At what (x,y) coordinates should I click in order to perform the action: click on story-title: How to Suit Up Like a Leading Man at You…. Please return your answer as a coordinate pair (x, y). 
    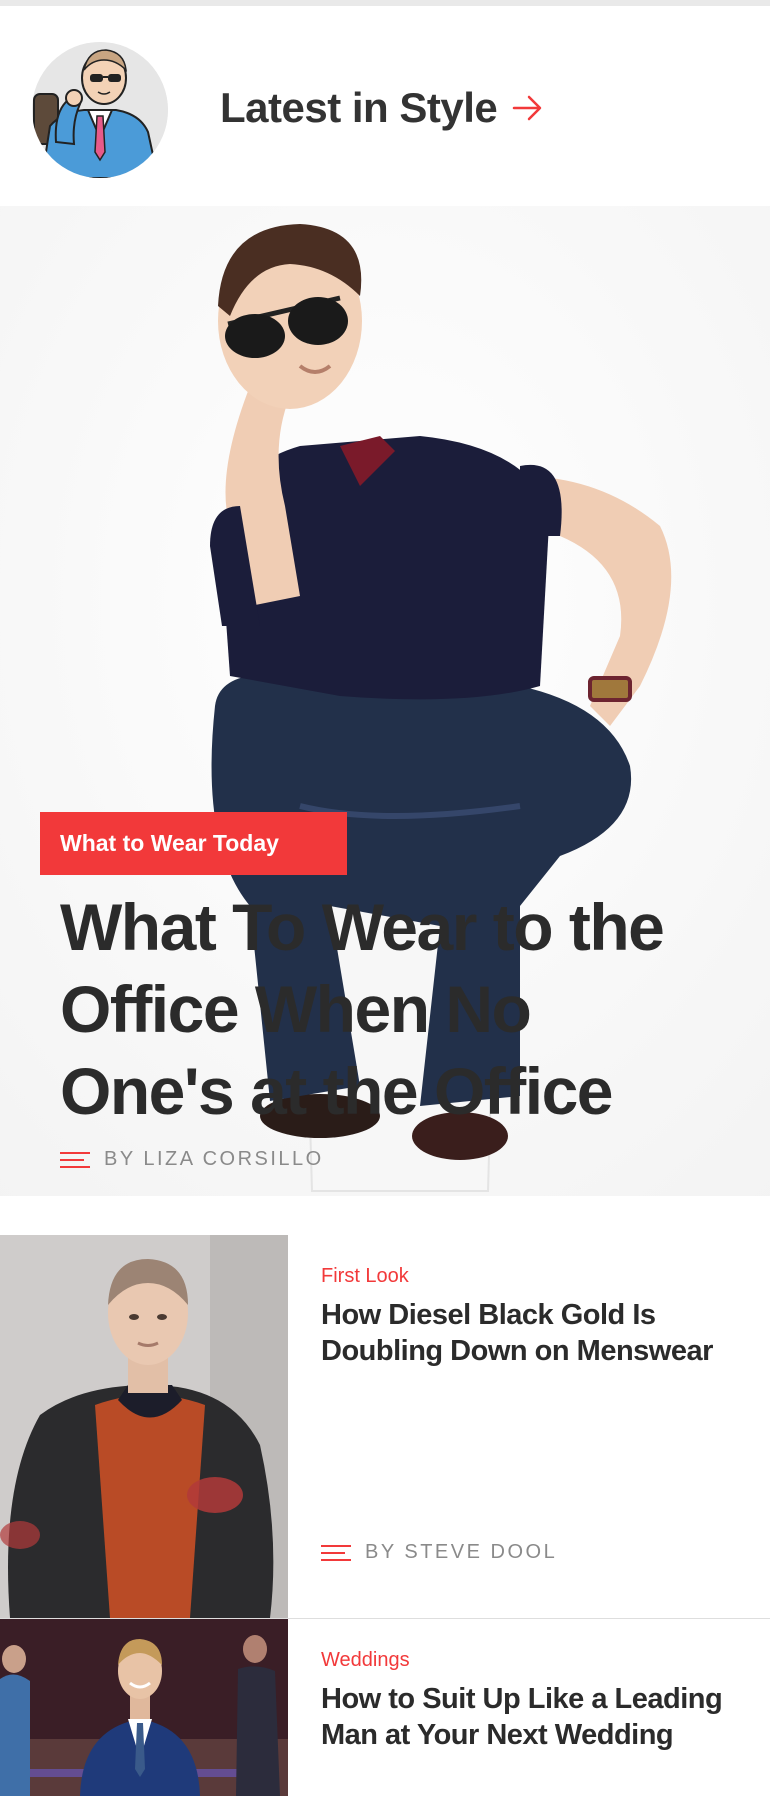
    Looking at the image, I should click on (531, 1717).